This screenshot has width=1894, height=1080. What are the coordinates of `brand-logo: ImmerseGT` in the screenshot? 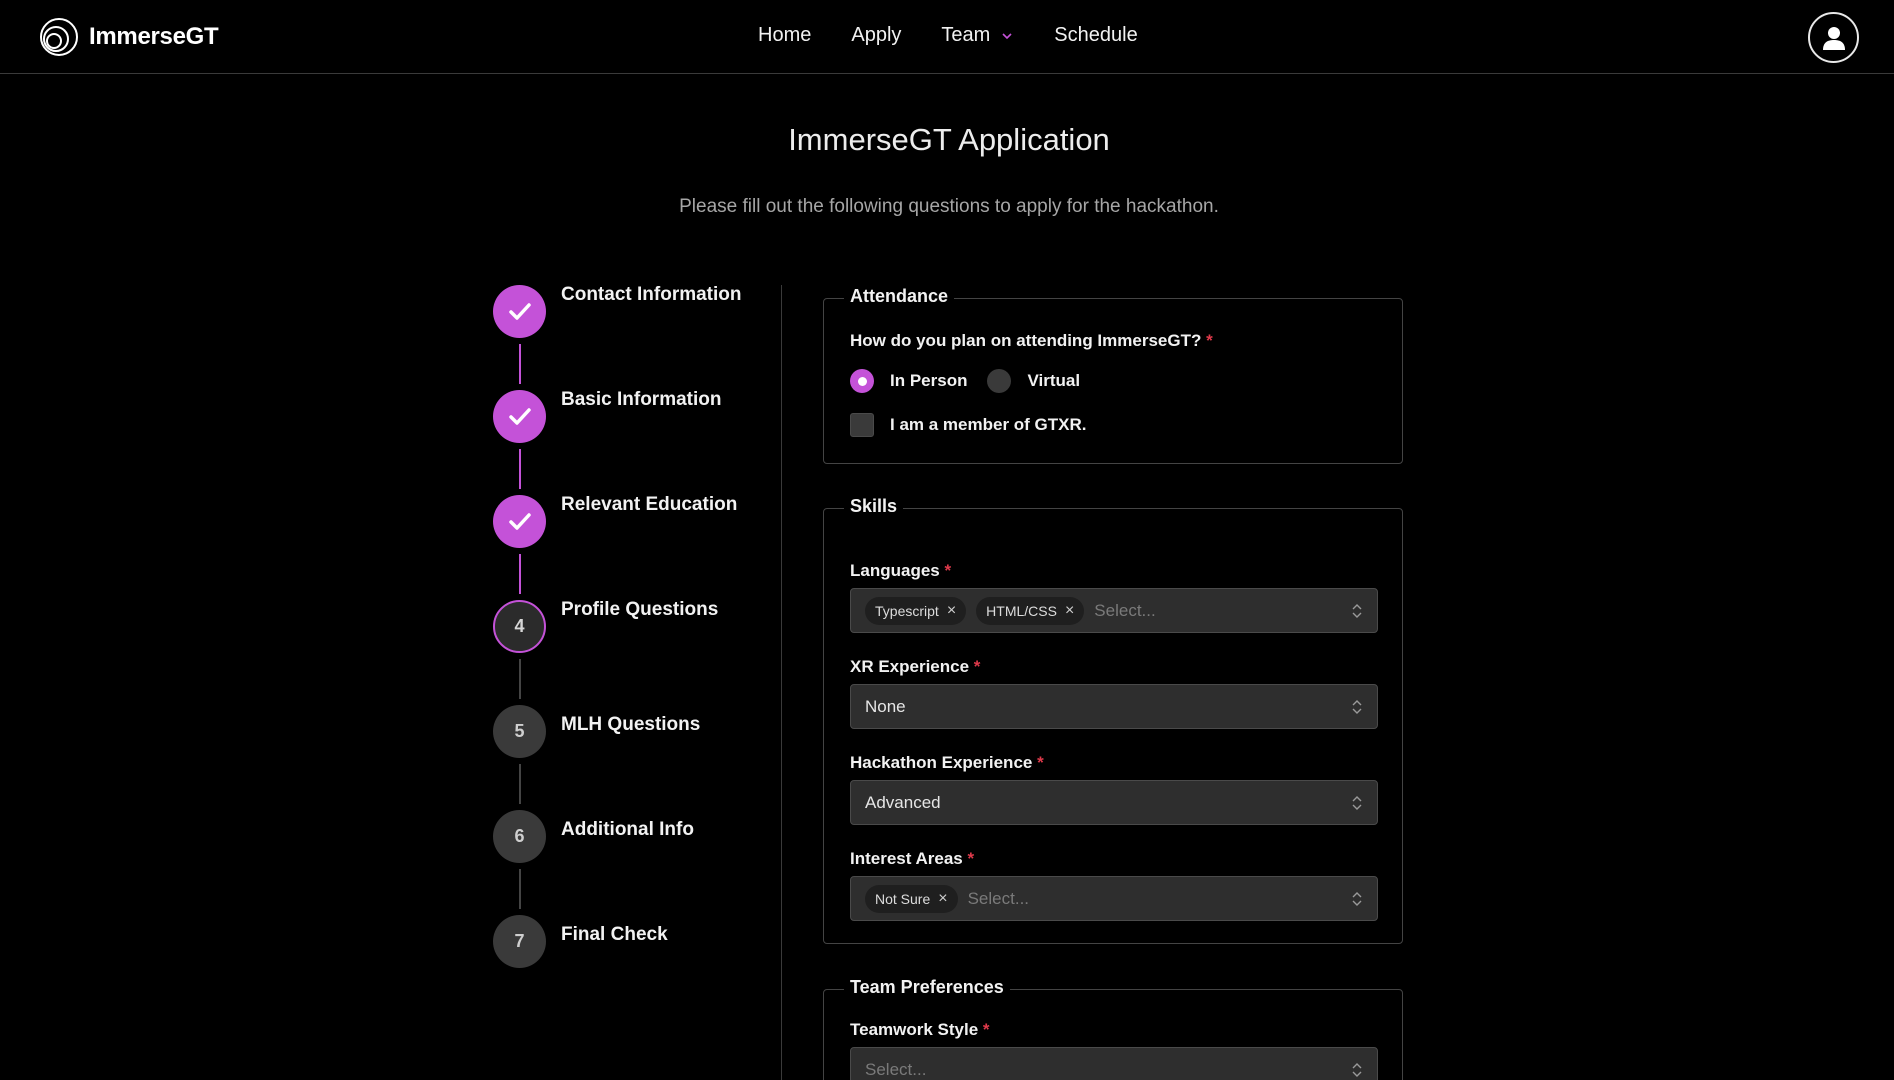 It's located at (129, 37).